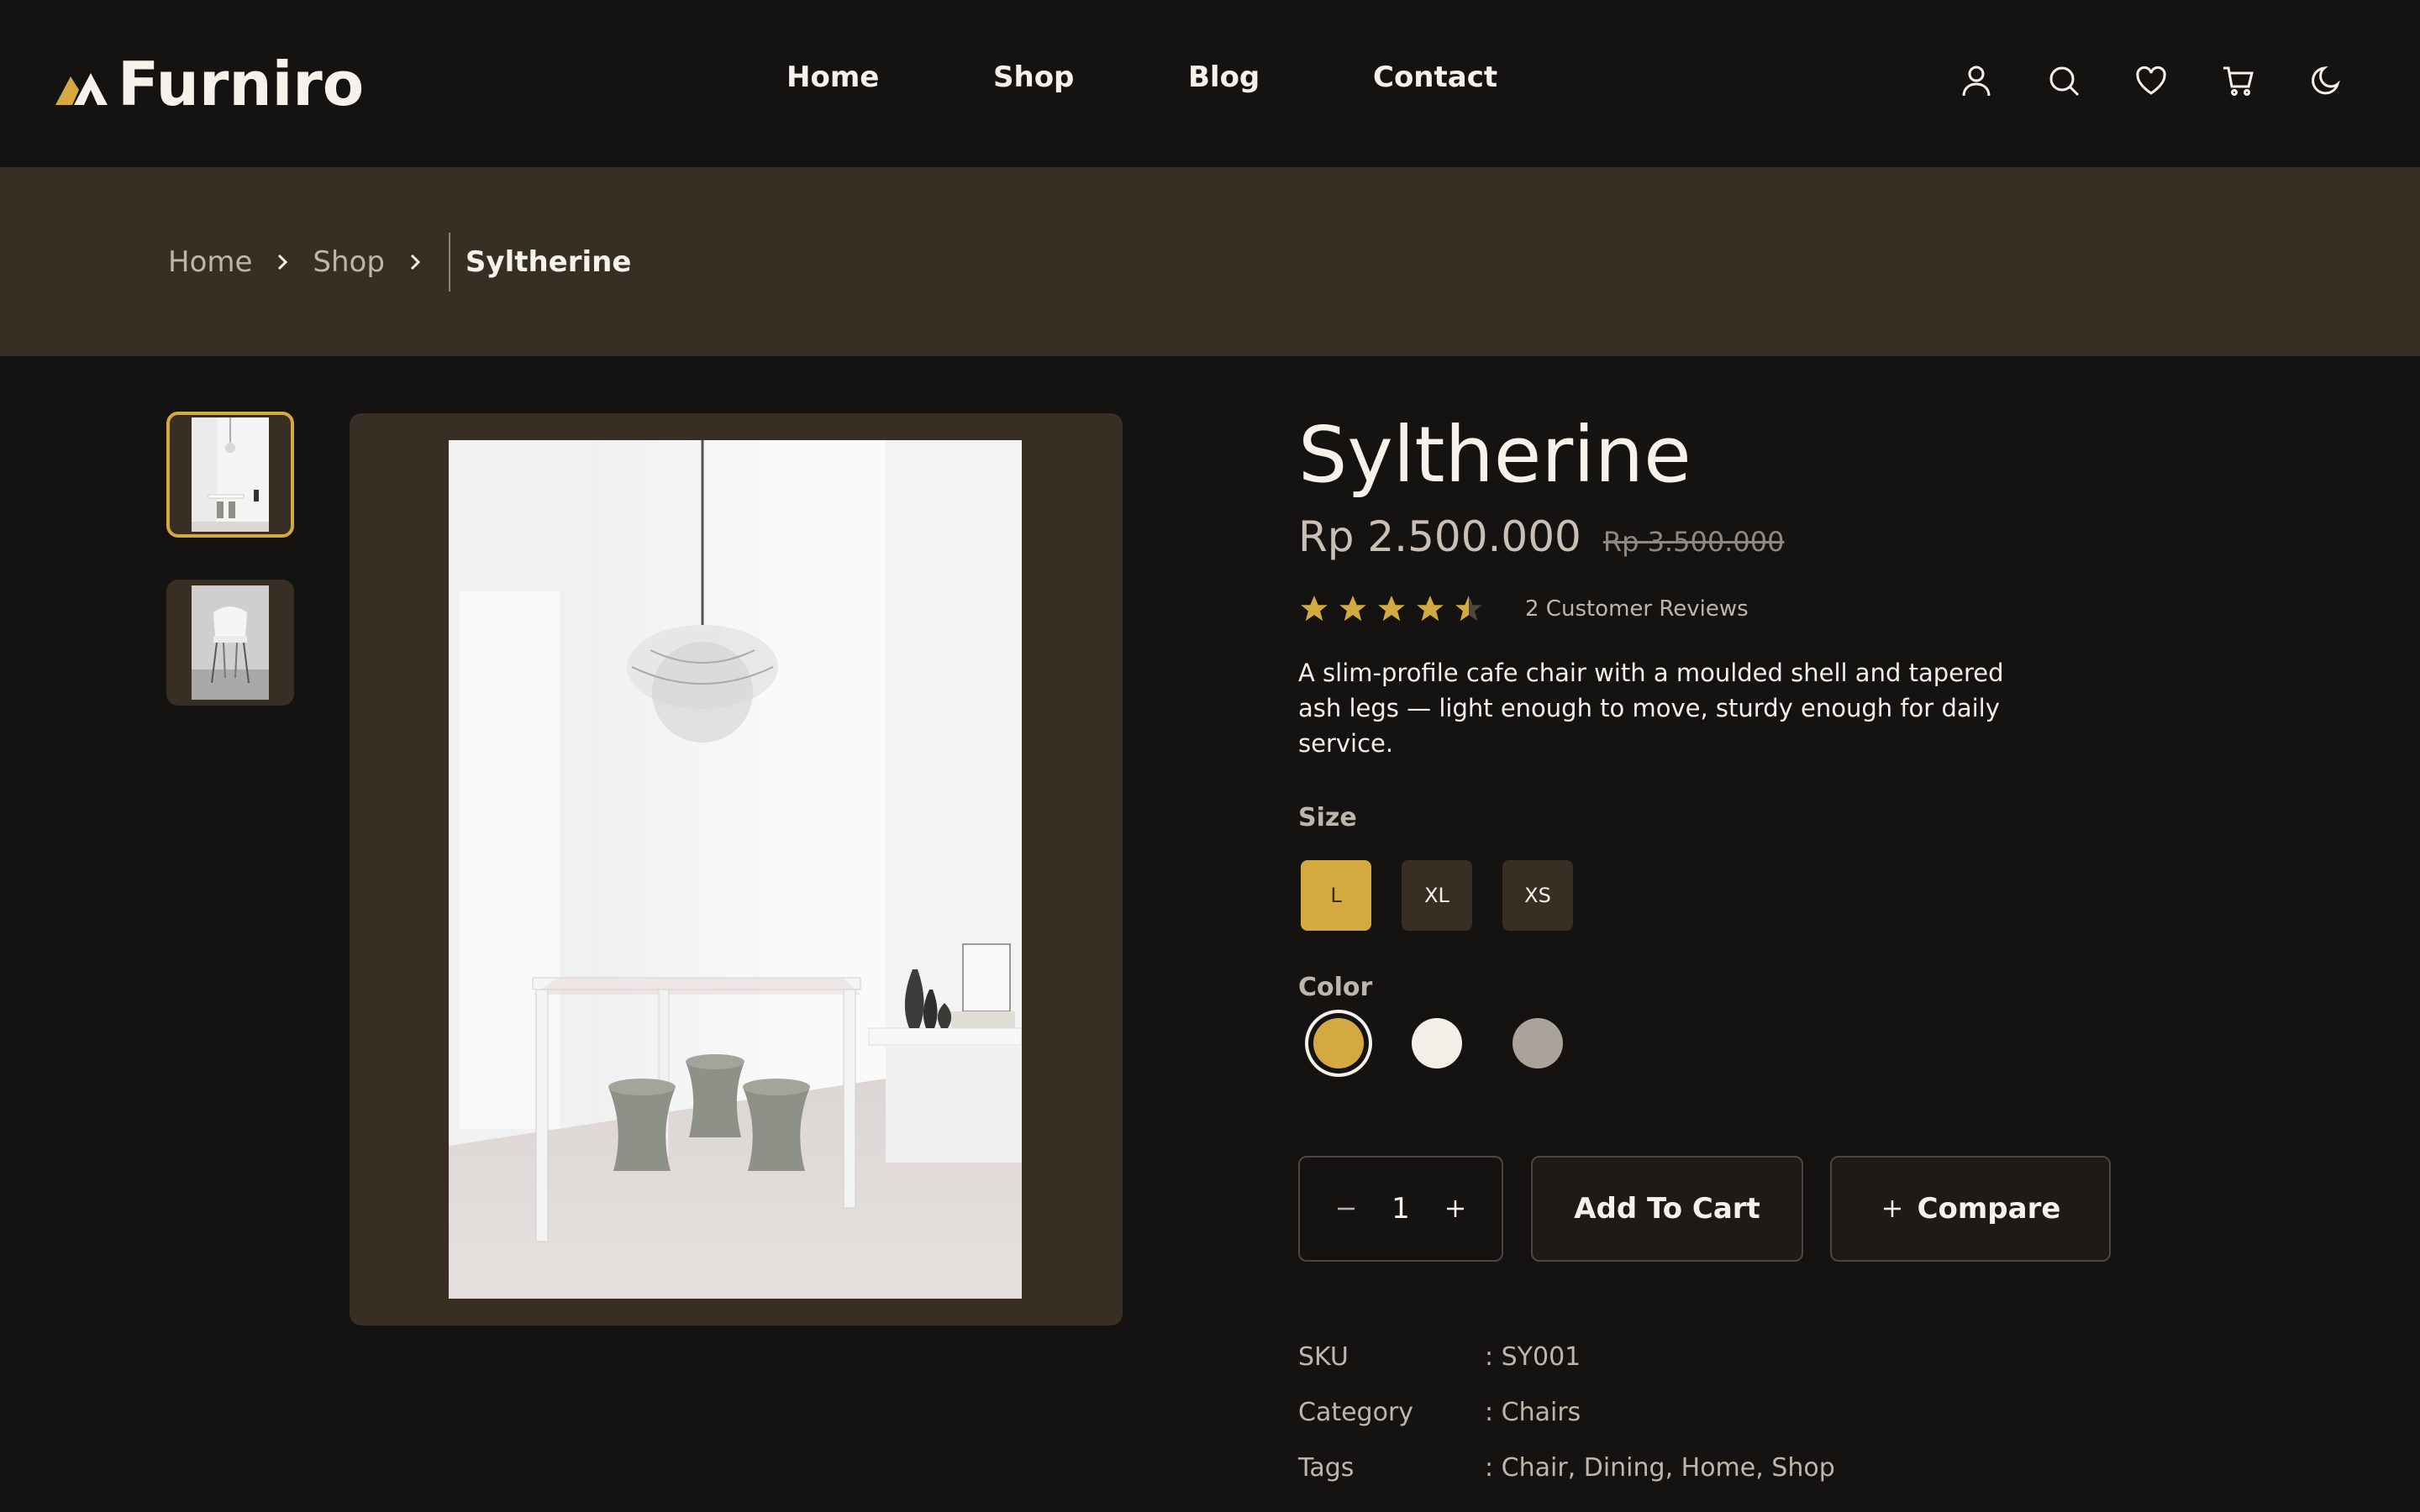  I want to click on minus-icon, so click(1346, 1208).